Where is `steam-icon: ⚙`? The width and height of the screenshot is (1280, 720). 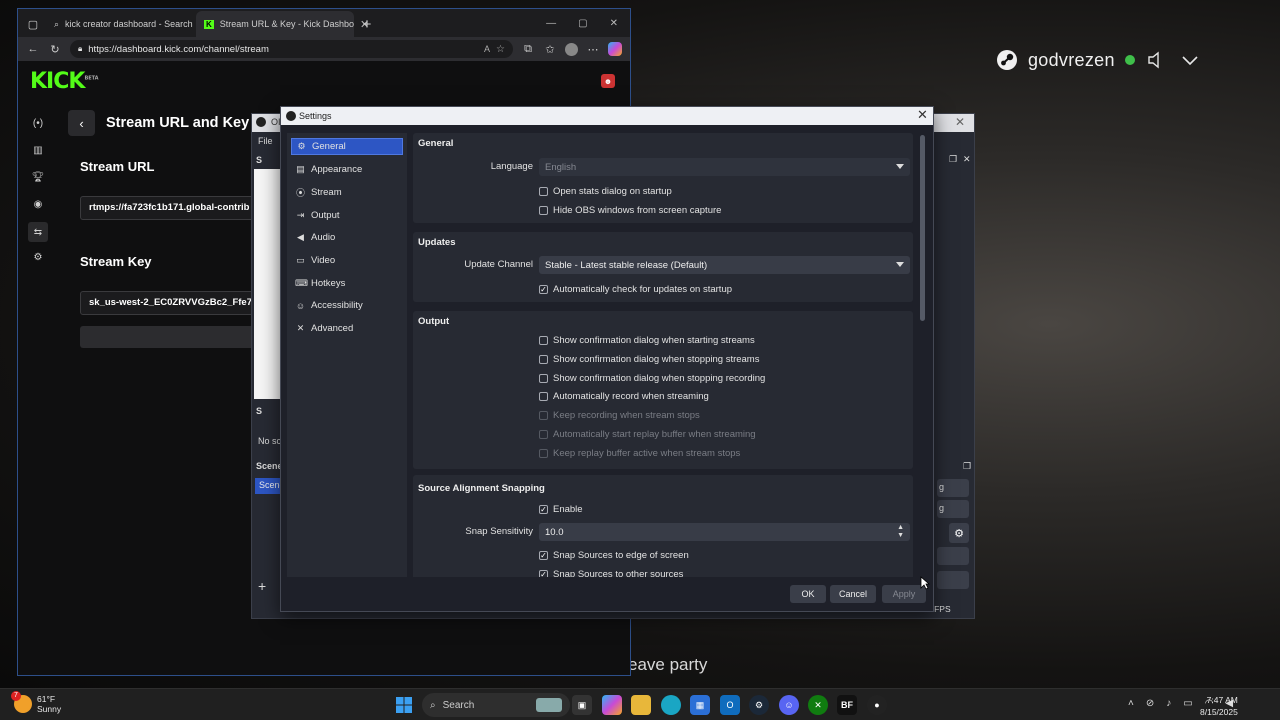
steam-icon: ⚙ is located at coordinates (759, 705).